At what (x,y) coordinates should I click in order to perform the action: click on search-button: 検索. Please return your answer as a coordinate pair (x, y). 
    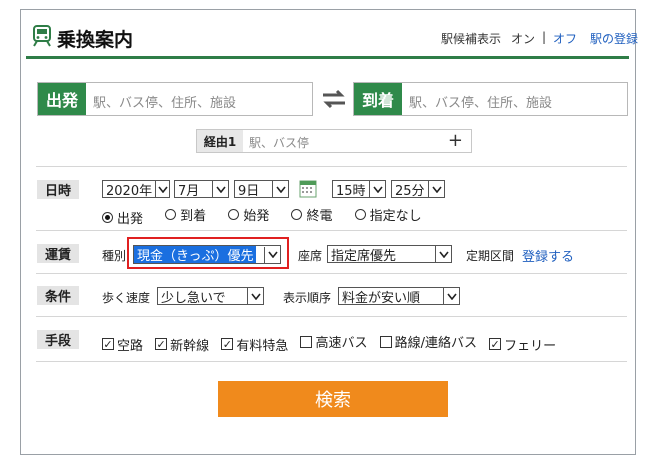
    Looking at the image, I should click on (333, 399).